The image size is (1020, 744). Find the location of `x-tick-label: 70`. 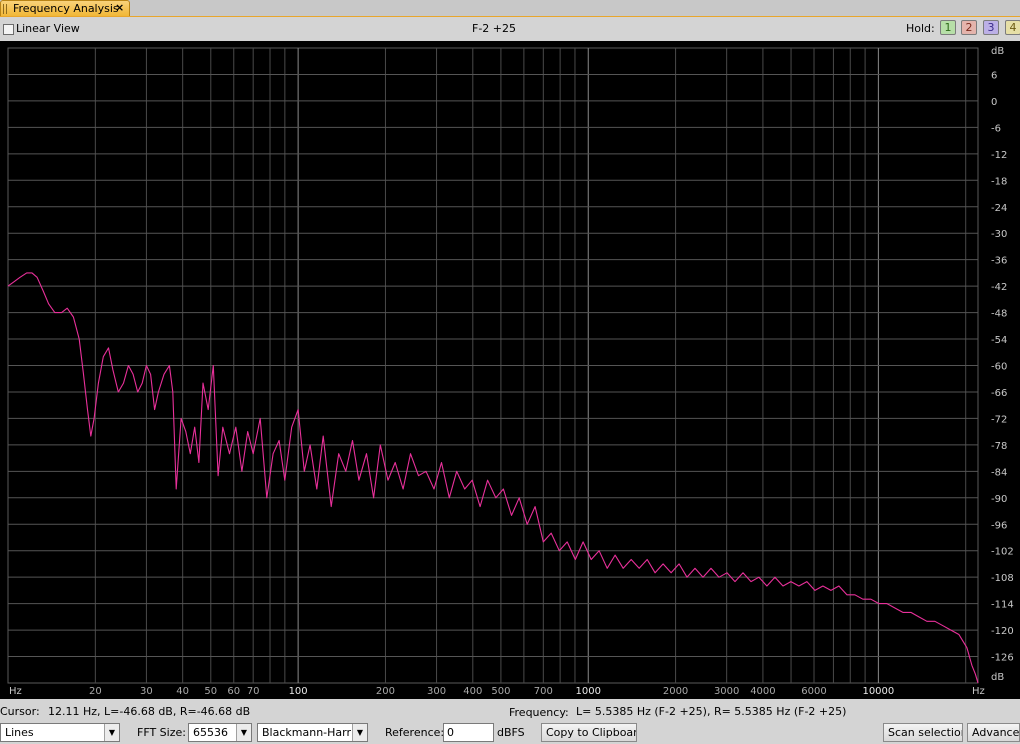

x-tick-label: 70 is located at coordinates (253, 691).